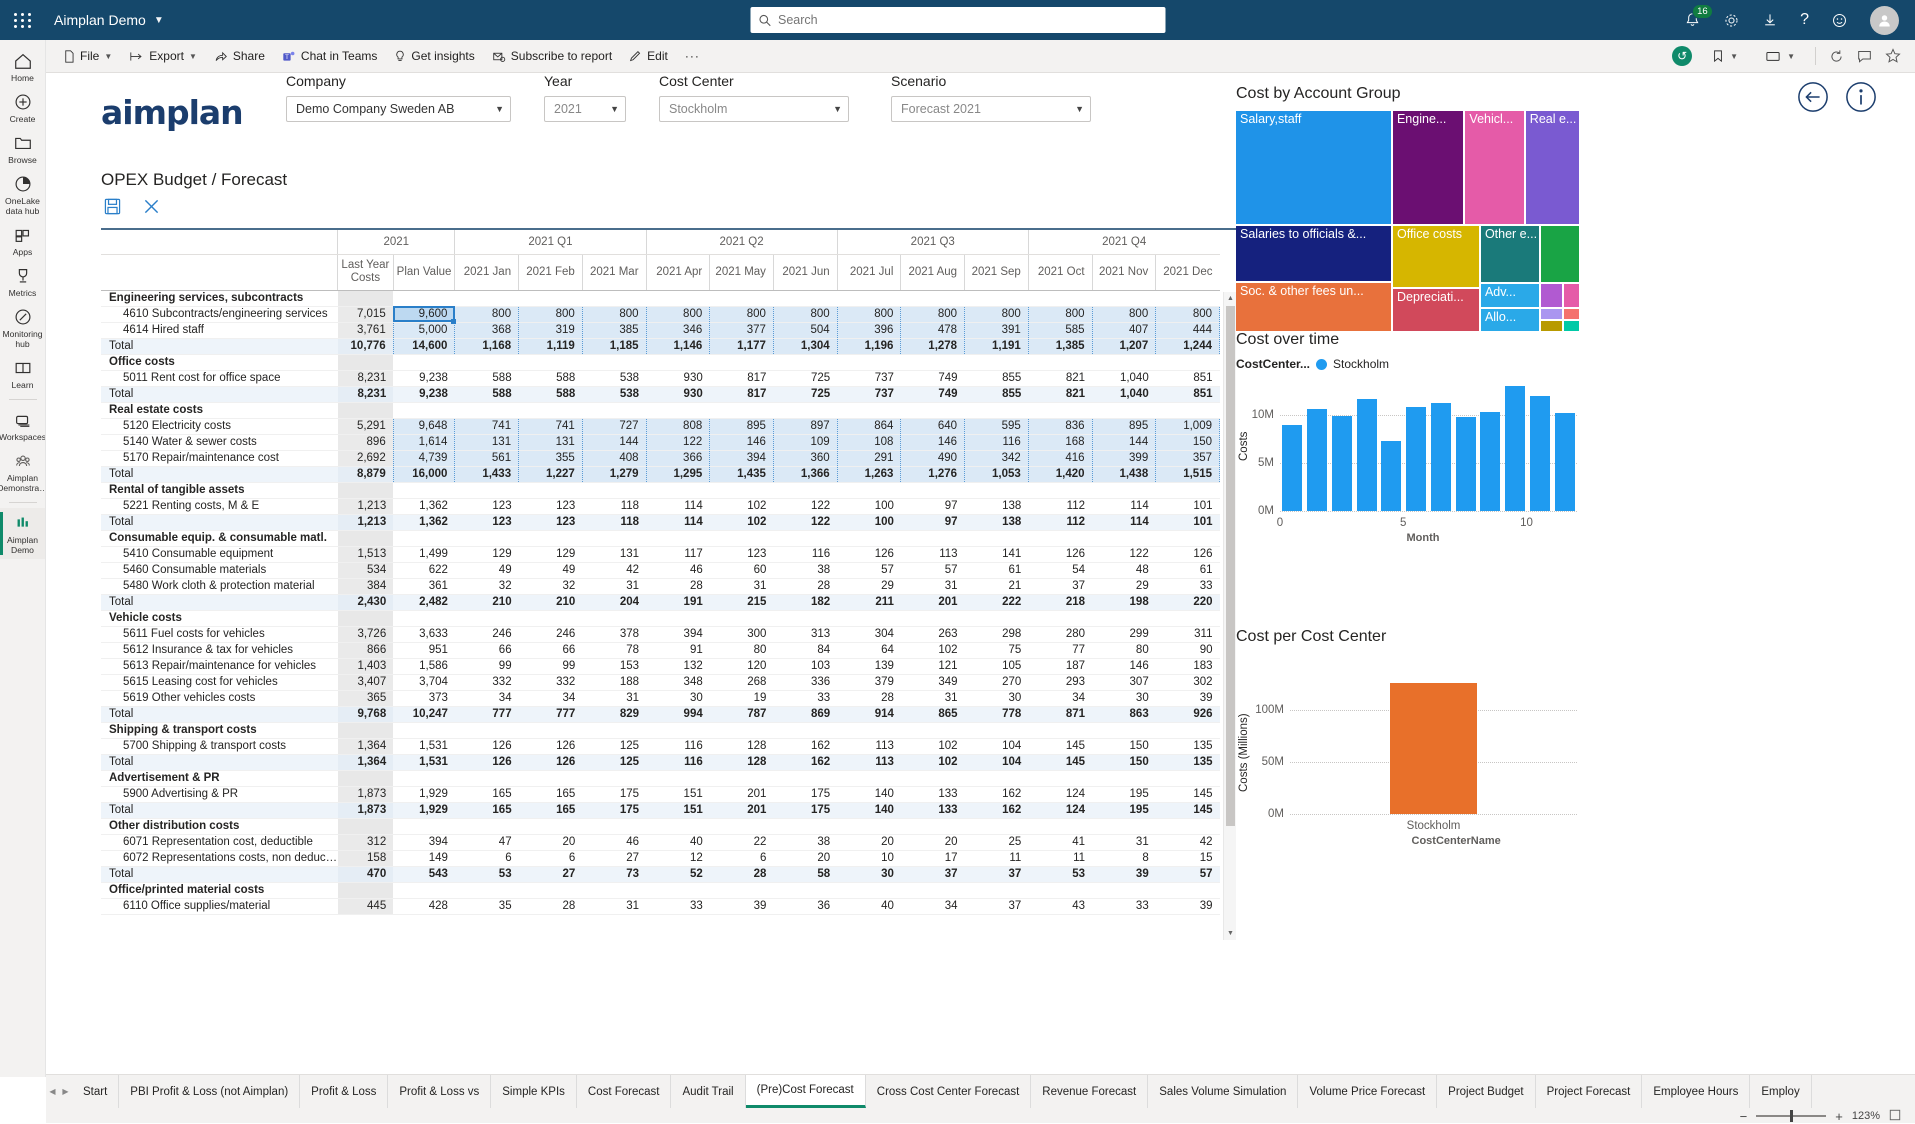 The image size is (1915, 1124). What do you see at coordinates (997, 330) in the screenshot?
I see `matrix-cell: 391` at bounding box center [997, 330].